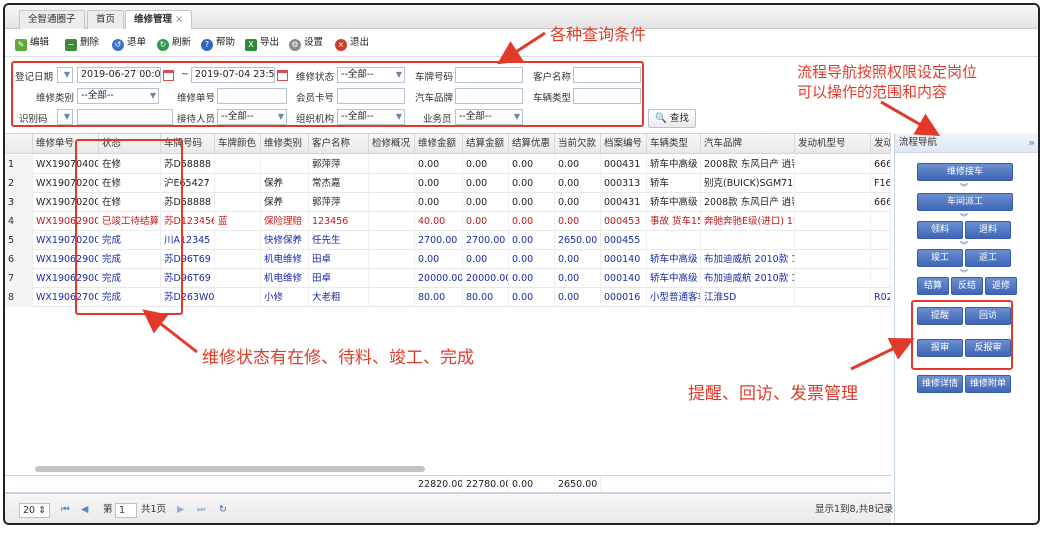 The height and width of the screenshot is (533, 1045). Describe the element at coordinates (238, 144) in the screenshot. I see `column-header: 车牌颜色` at that location.